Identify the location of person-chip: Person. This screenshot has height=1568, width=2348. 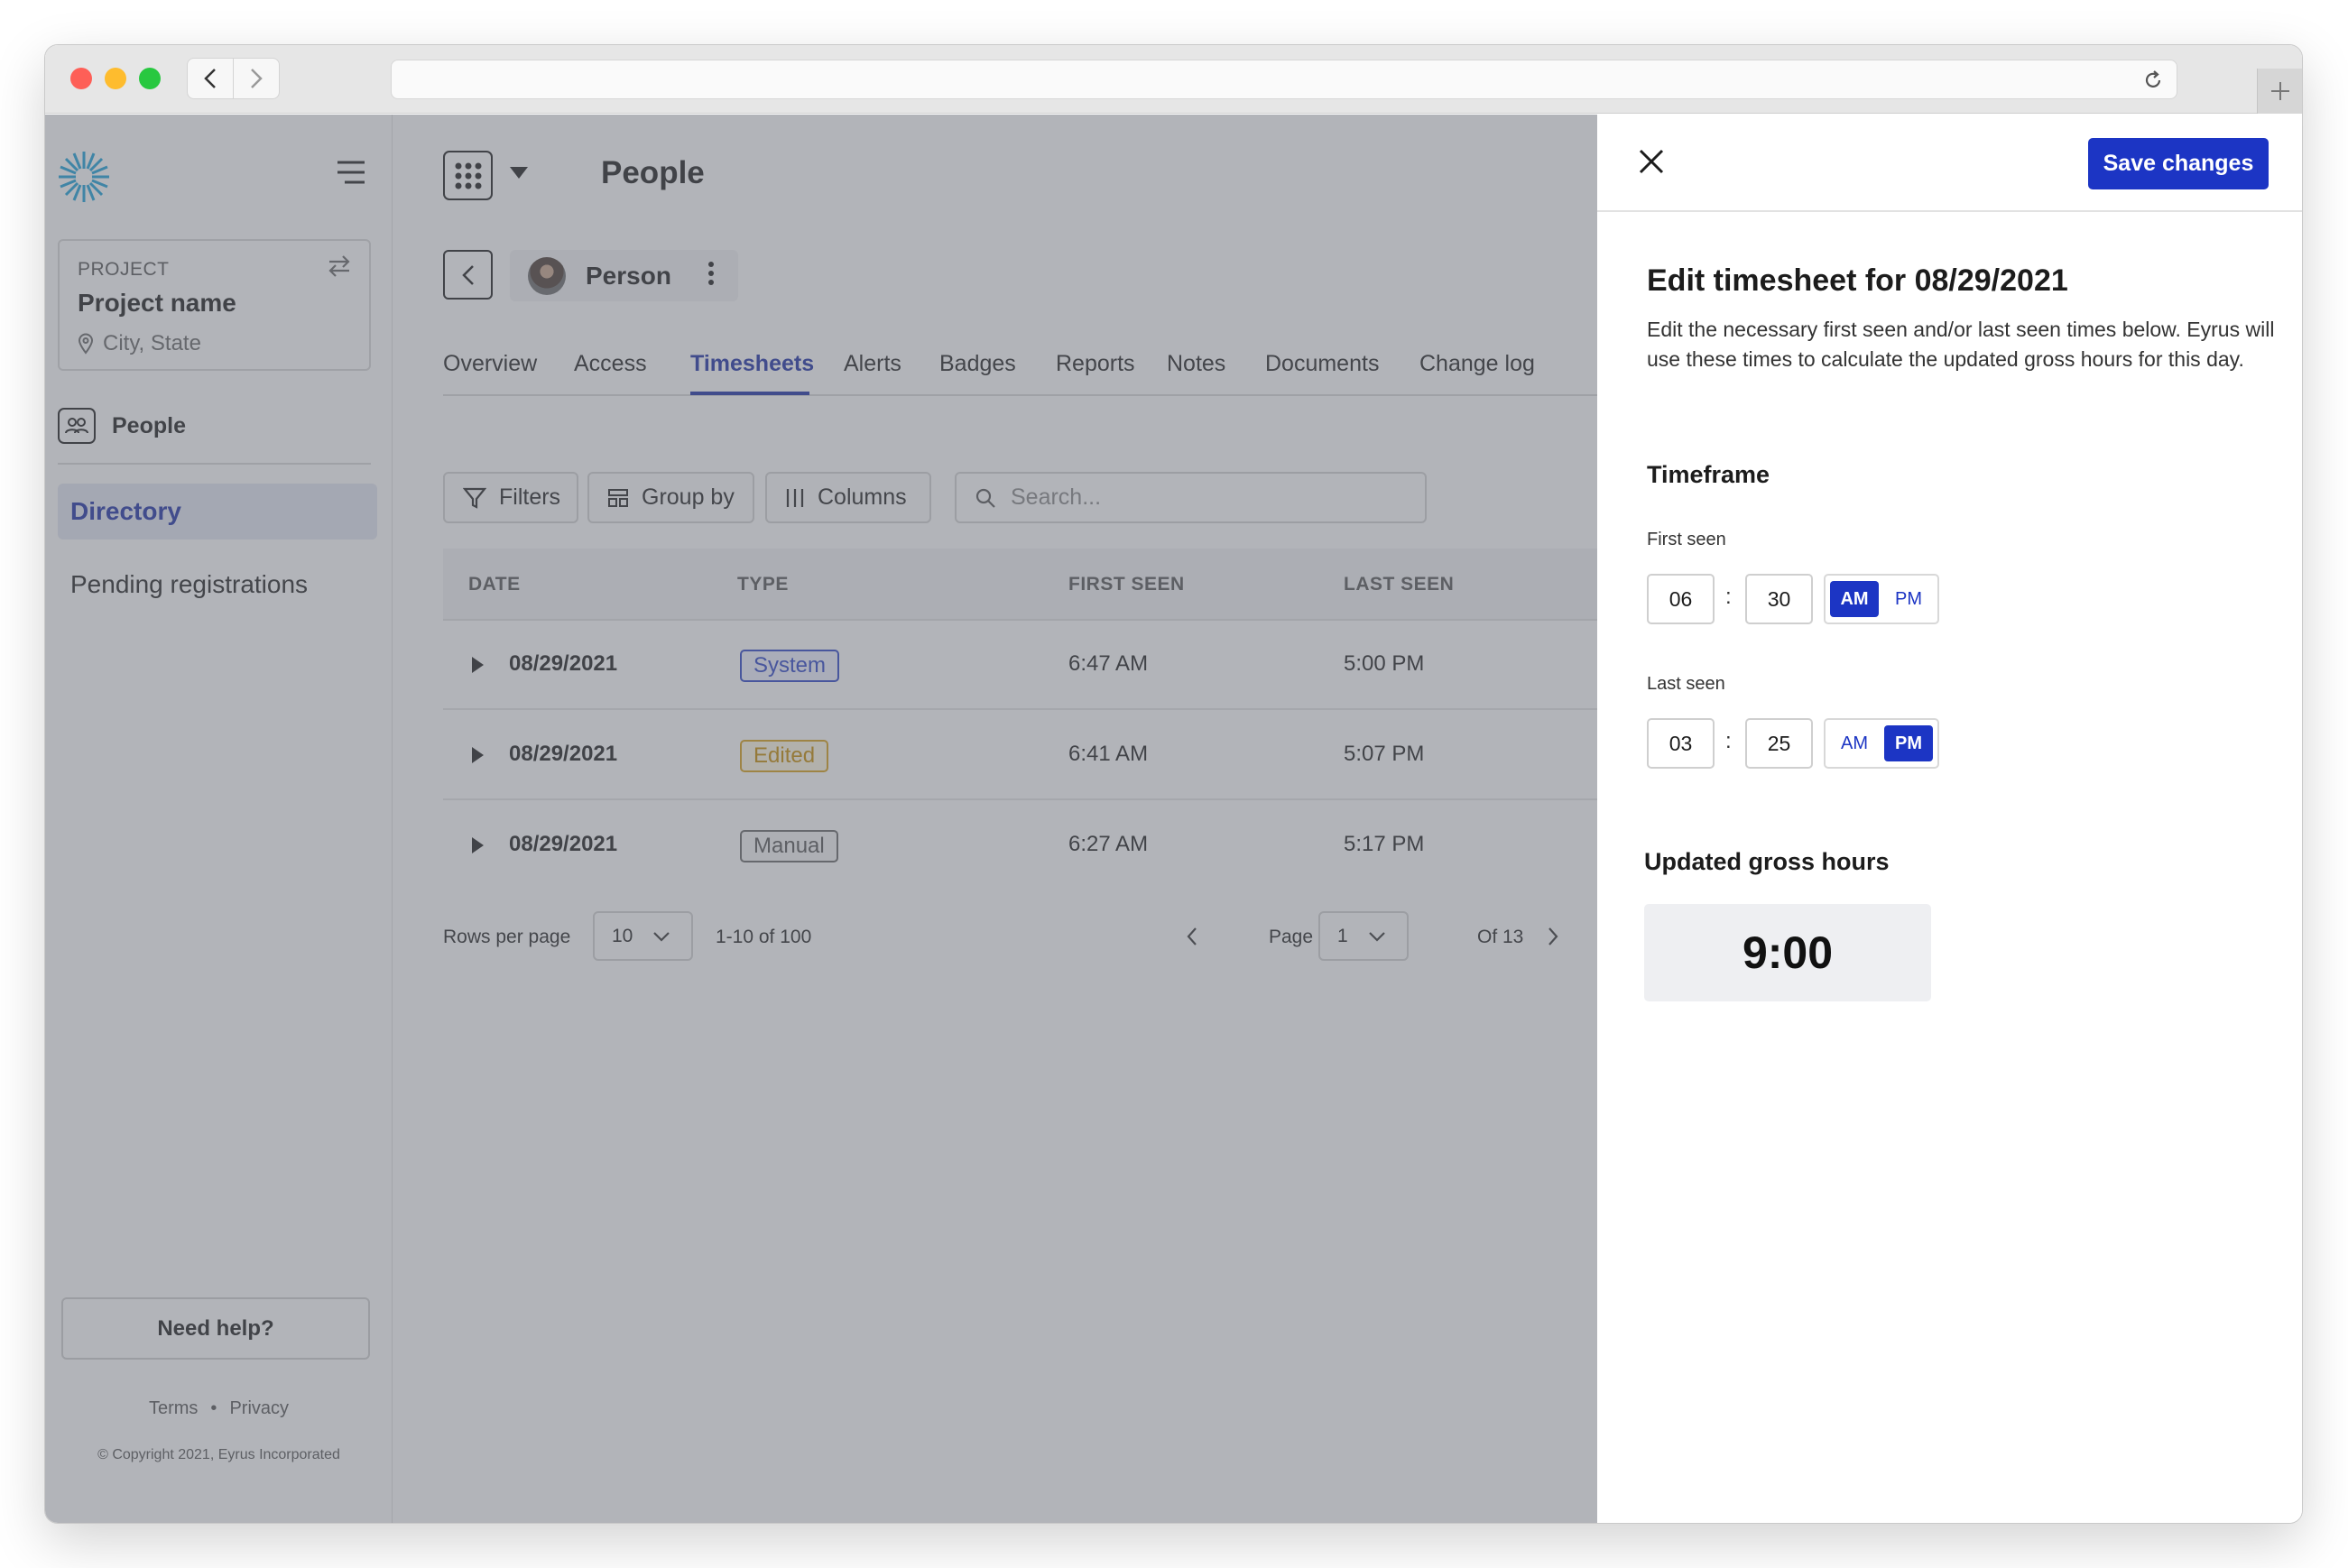
(624, 275).